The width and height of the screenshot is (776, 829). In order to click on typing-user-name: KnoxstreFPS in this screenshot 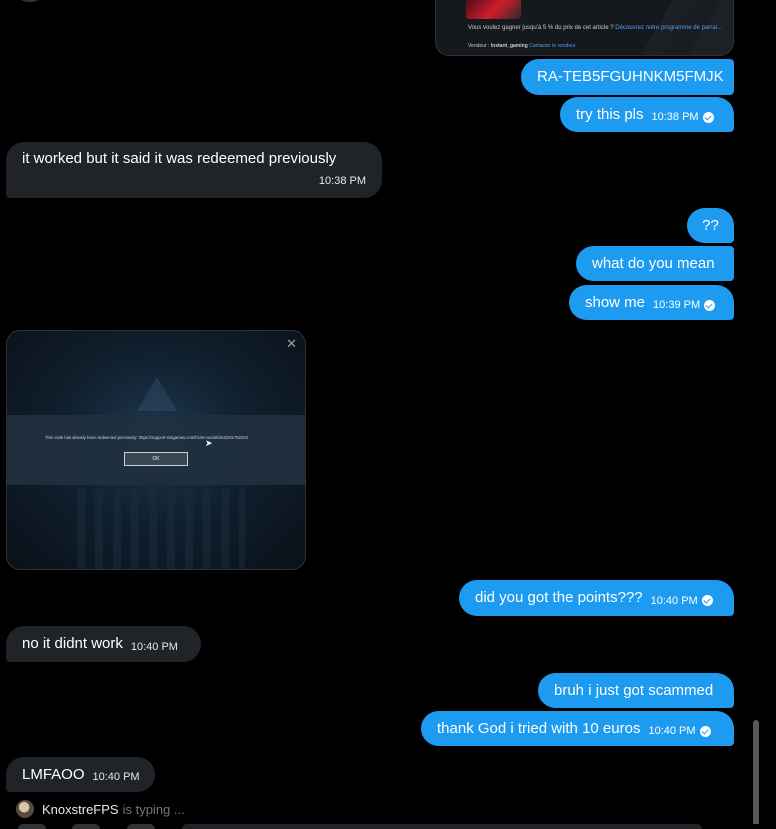, I will do `click(80, 809)`.